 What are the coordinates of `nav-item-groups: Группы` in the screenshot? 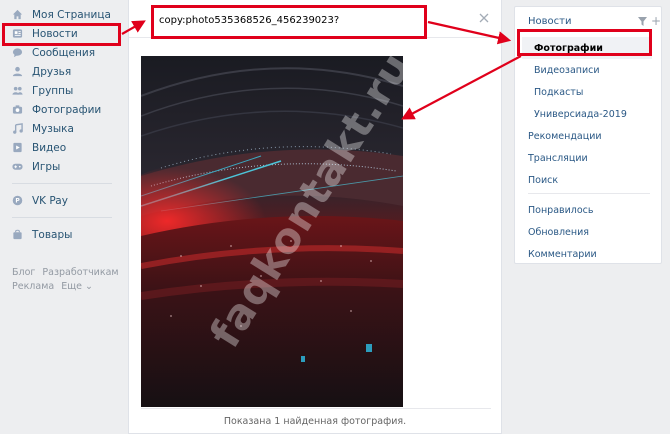 It's located at (60, 90).